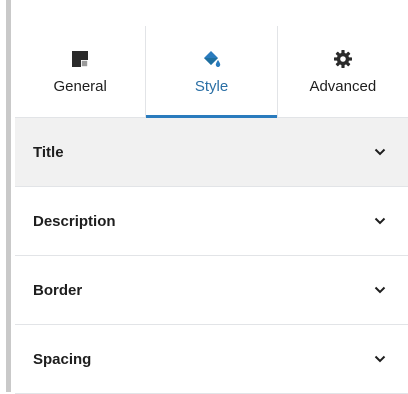  I want to click on section-label: Description, so click(74, 221).